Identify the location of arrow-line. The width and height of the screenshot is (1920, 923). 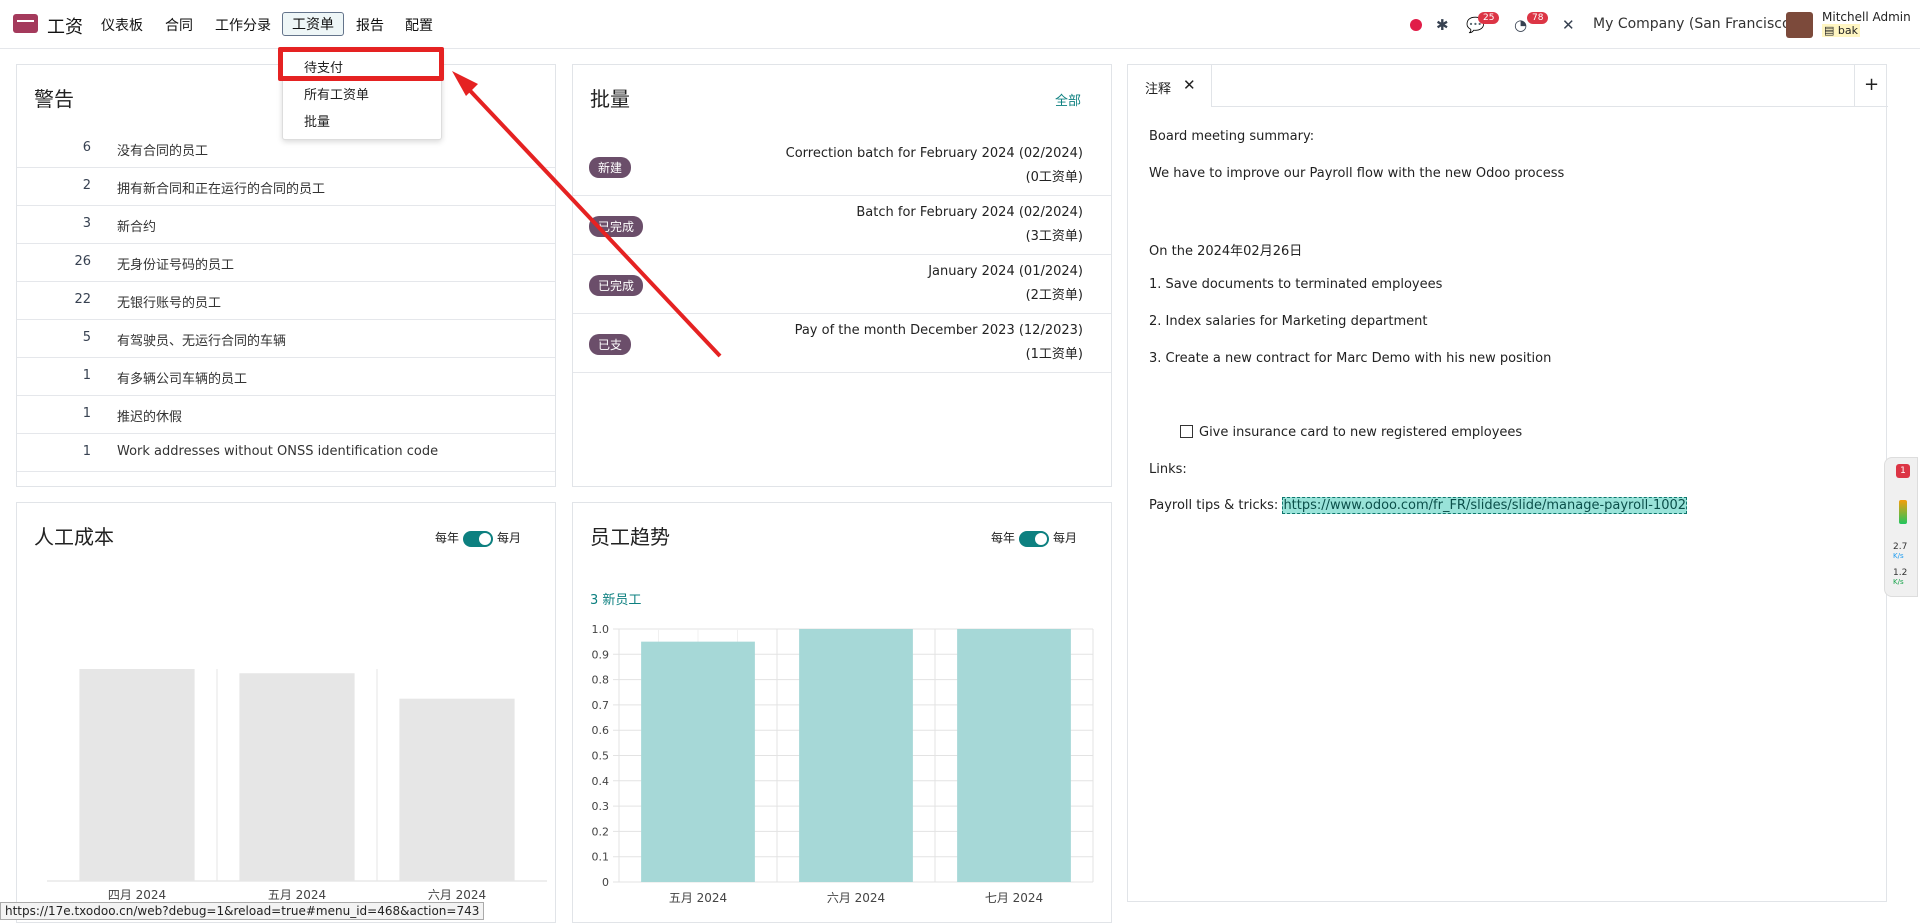
(590, 218).